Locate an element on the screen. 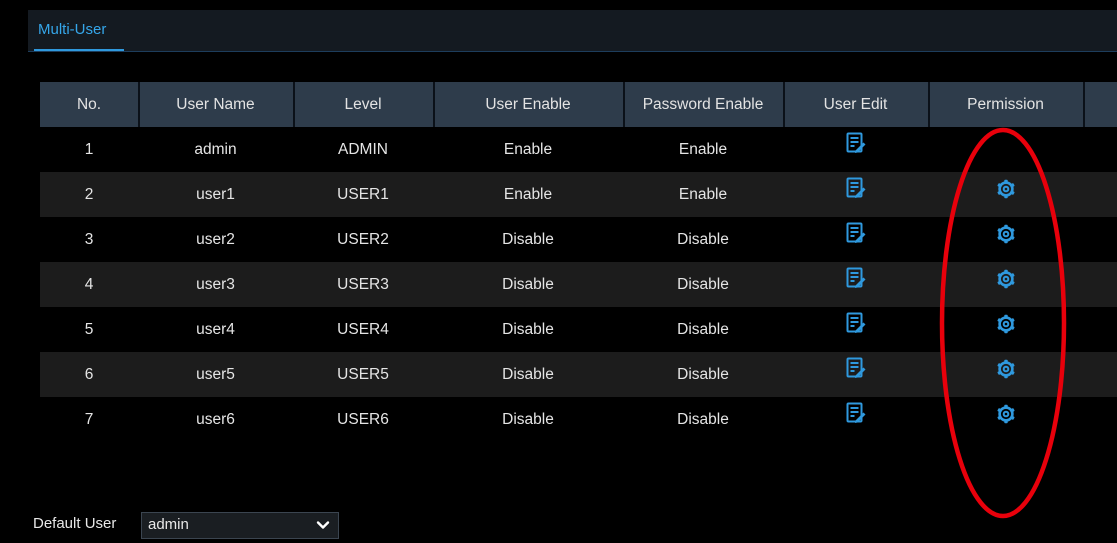 The image size is (1117, 543). cell-user-name: user2 is located at coordinates (215, 239).